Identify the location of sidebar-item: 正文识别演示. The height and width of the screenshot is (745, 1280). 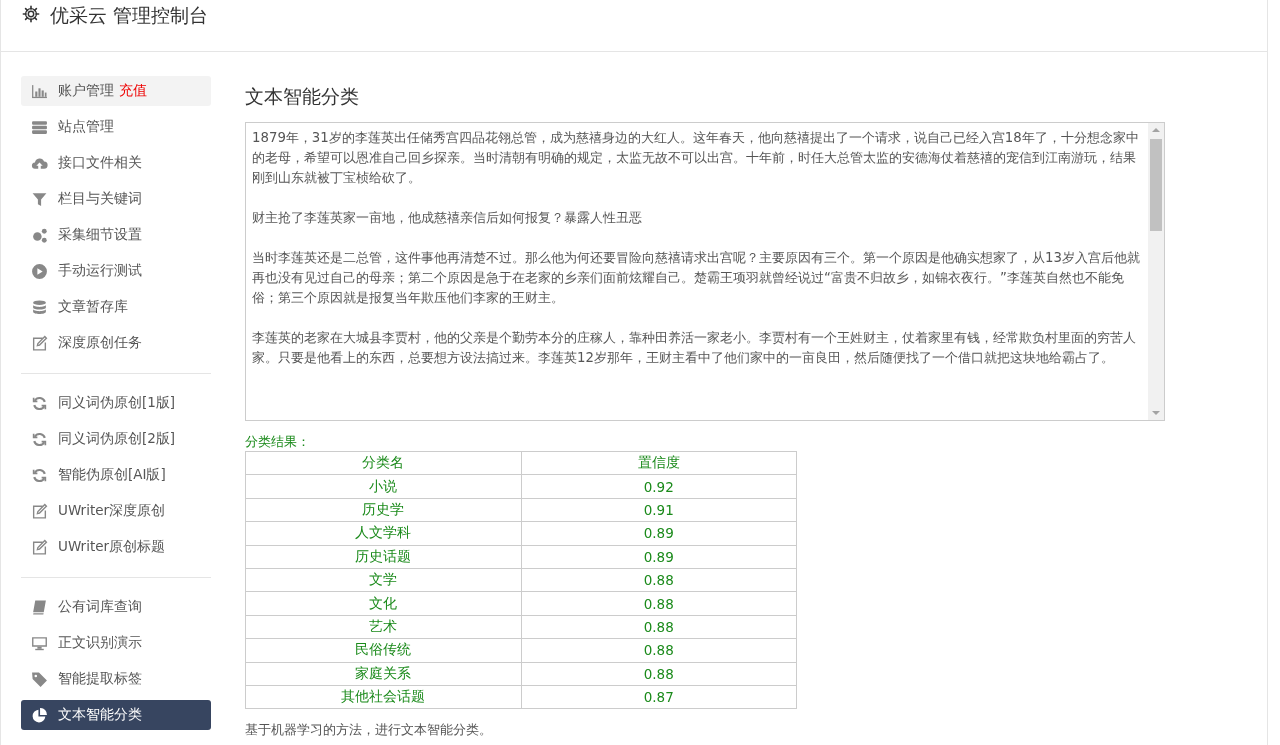
(116, 643).